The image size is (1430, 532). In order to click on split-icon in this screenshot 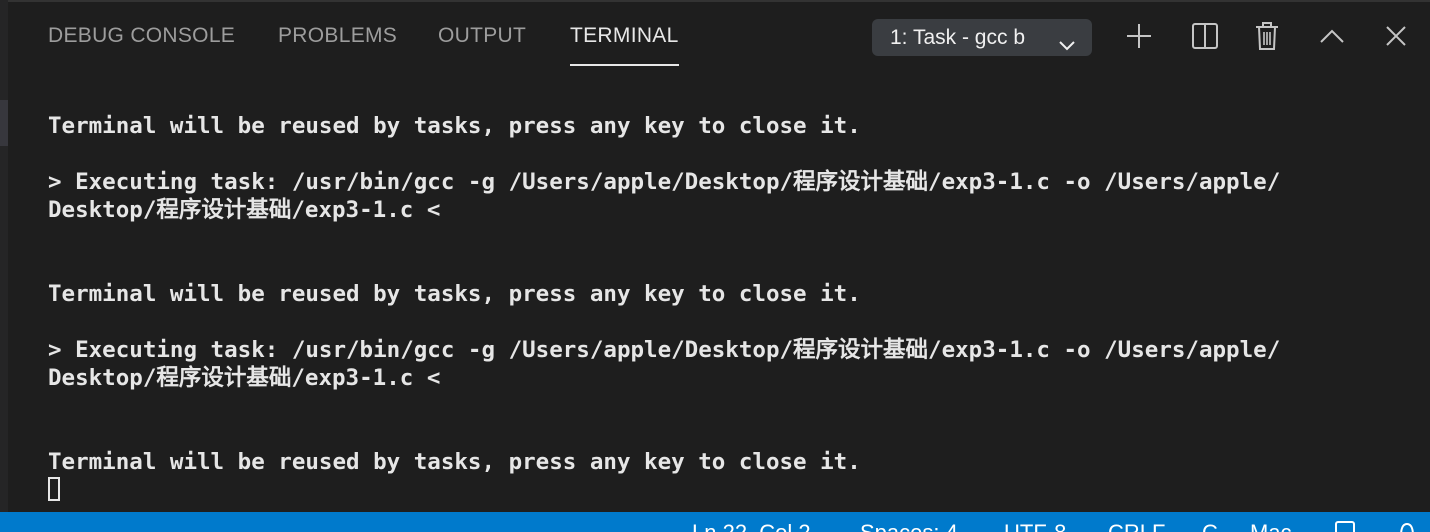, I will do `click(1205, 36)`.